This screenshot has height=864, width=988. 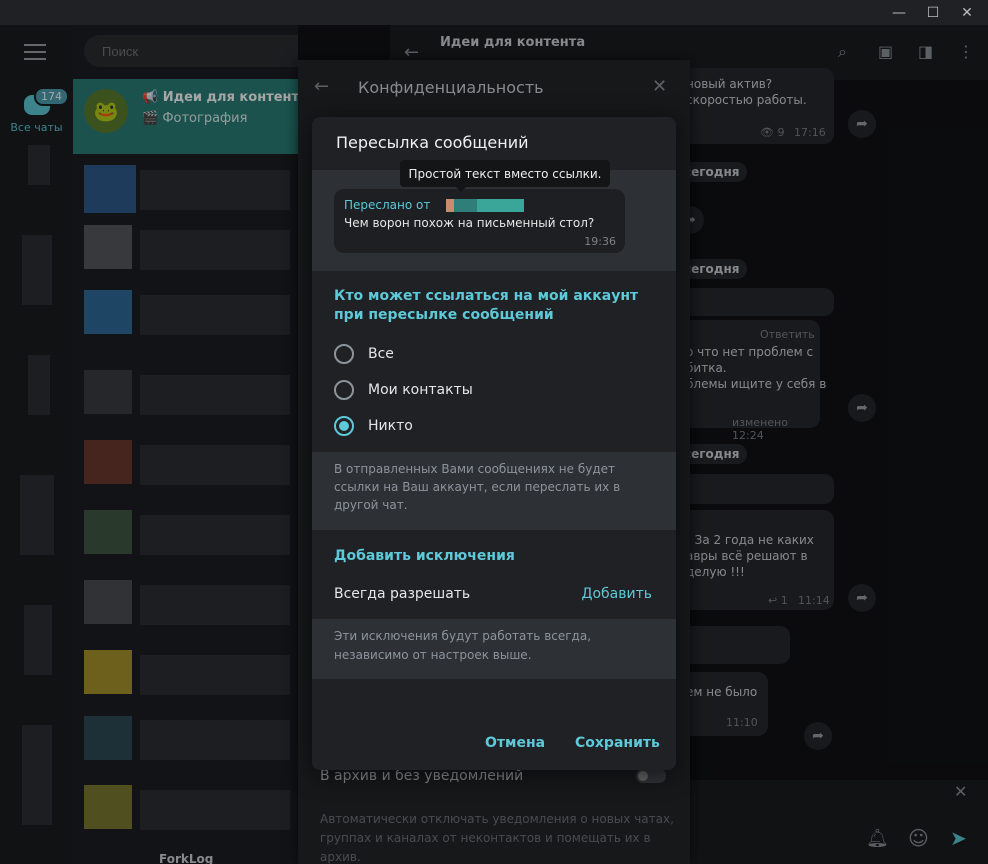 What do you see at coordinates (617, 743) in the screenshot?
I see `save-button: Сохранить` at bounding box center [617, 743].